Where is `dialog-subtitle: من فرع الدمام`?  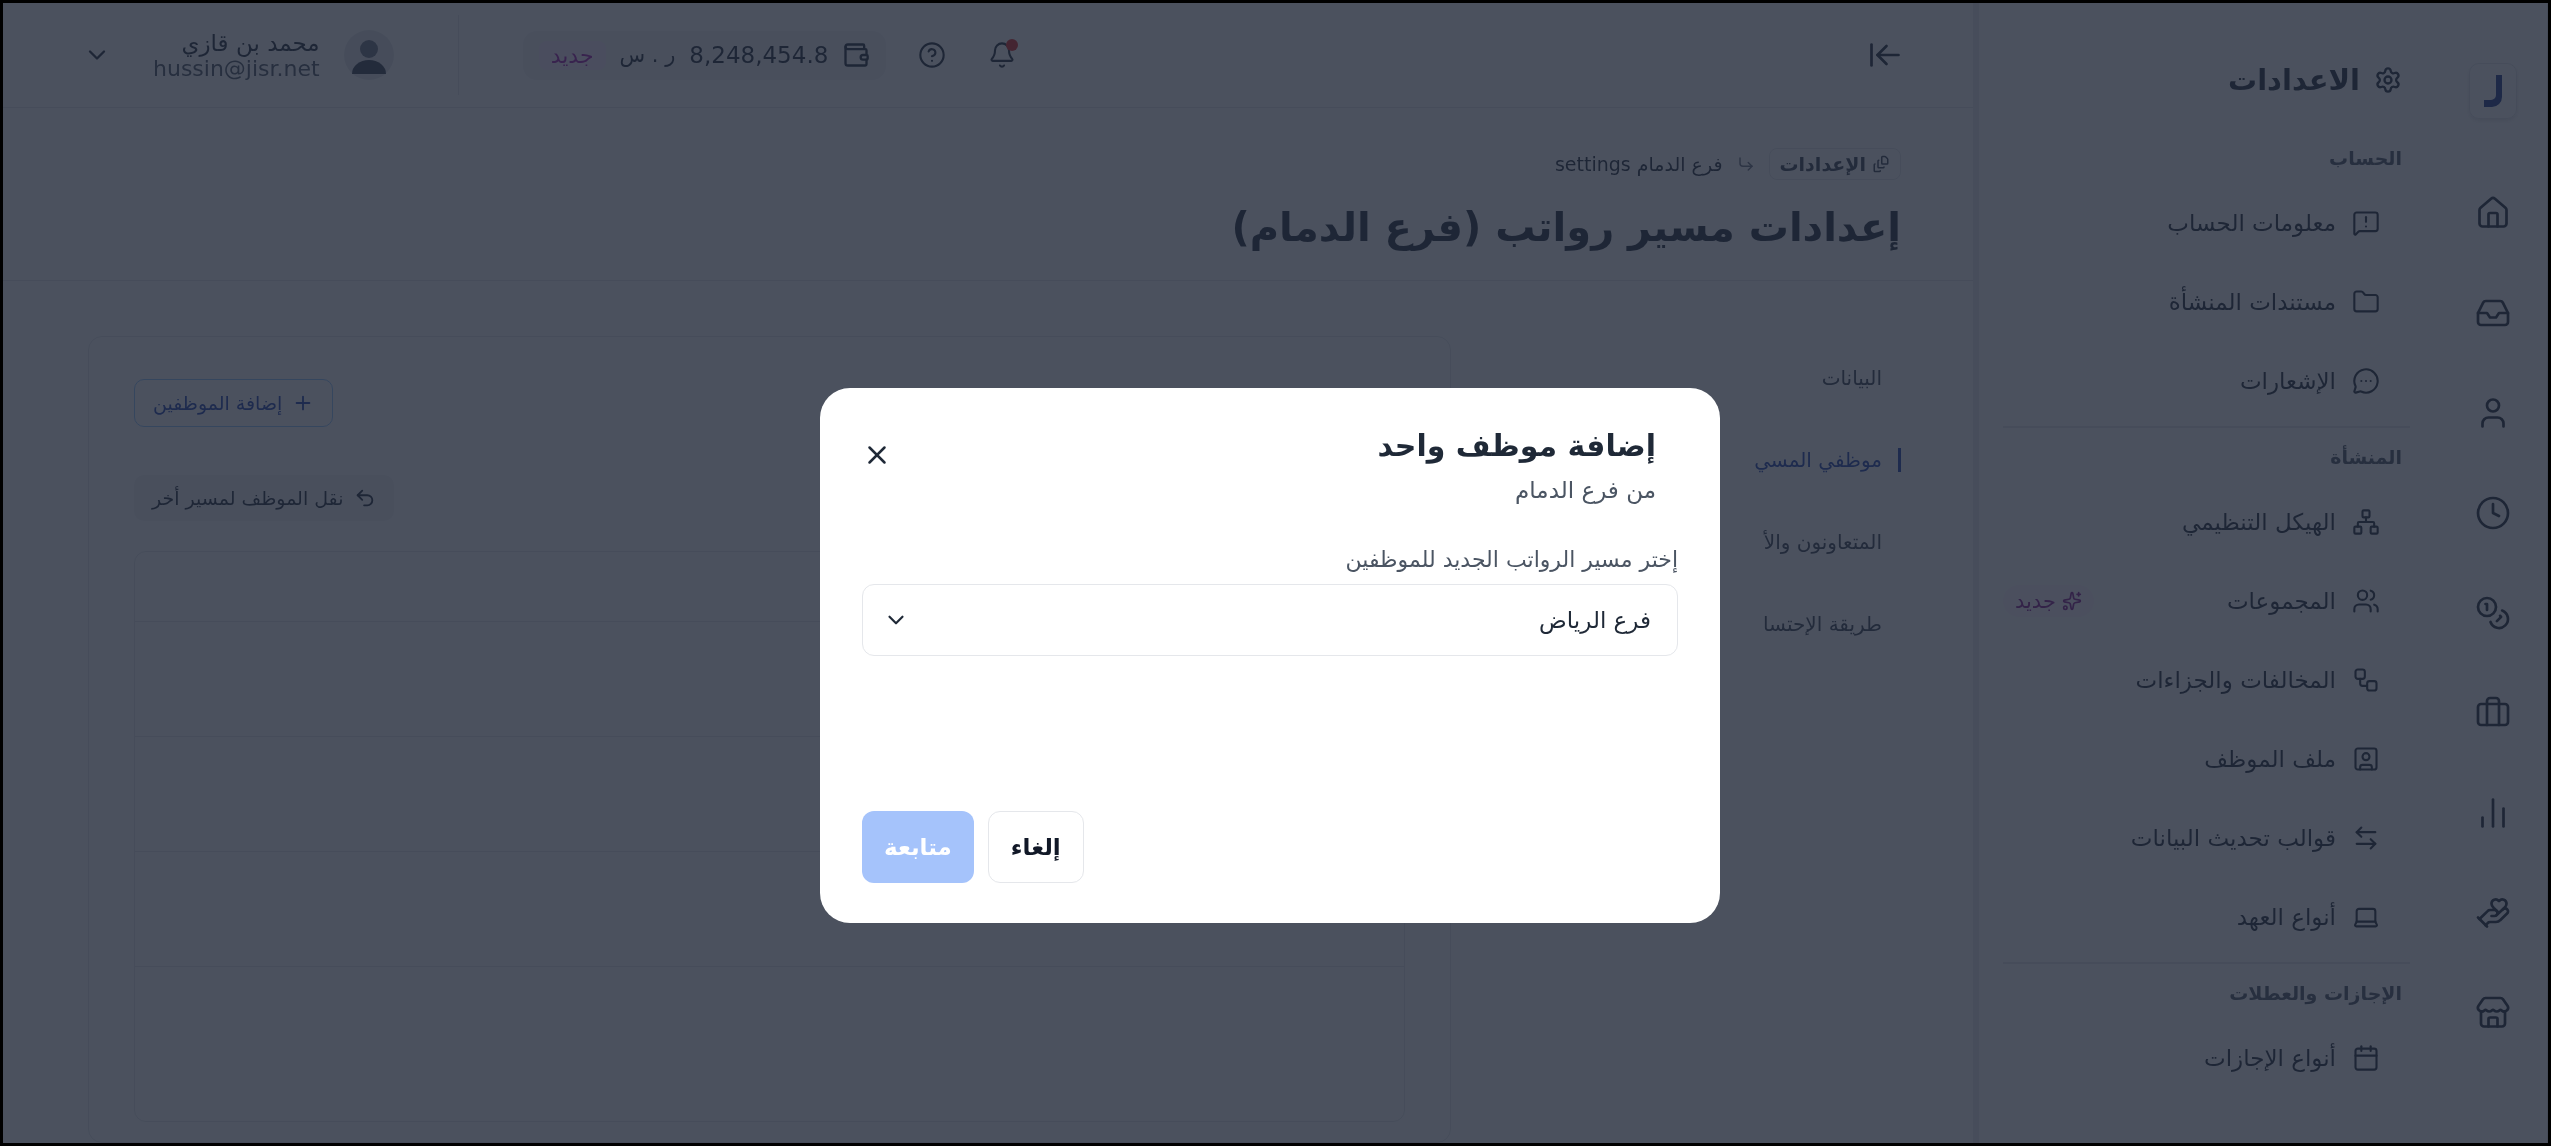 dialog-subtitle: من فرع الدمام is located at coordinates (1585, 490).